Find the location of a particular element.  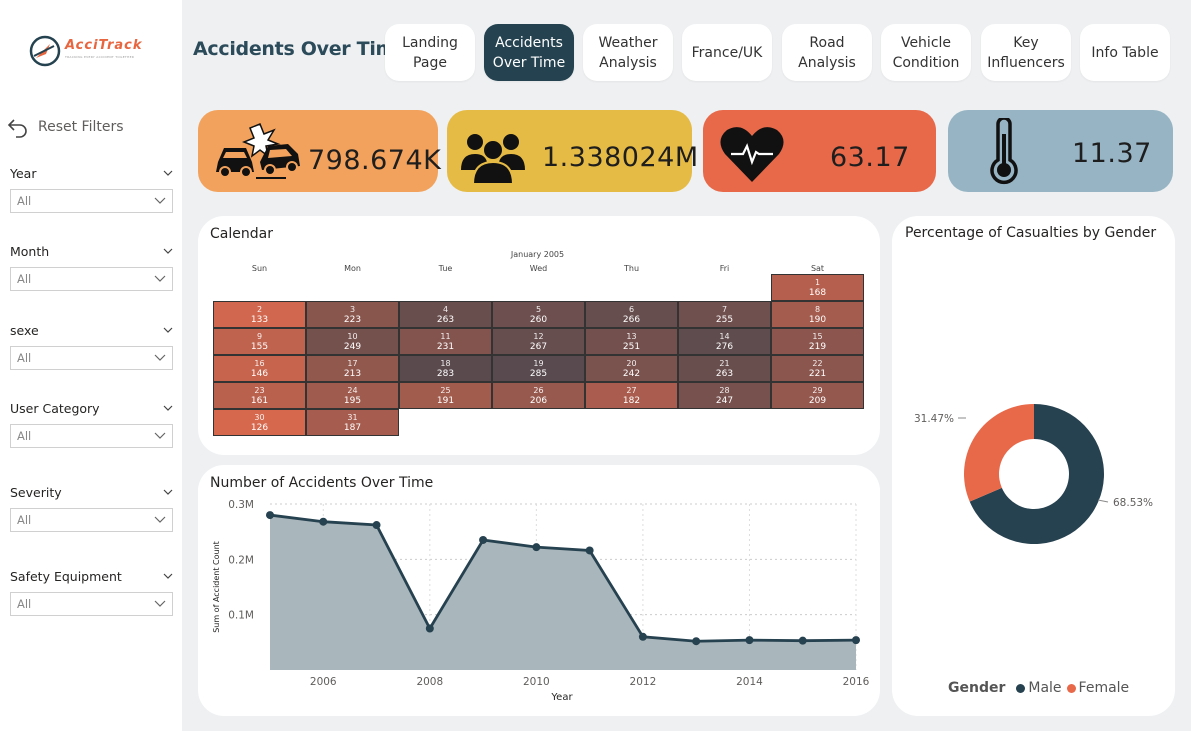

tab-info-table: Info Table is located at coordinates (1125, 52).